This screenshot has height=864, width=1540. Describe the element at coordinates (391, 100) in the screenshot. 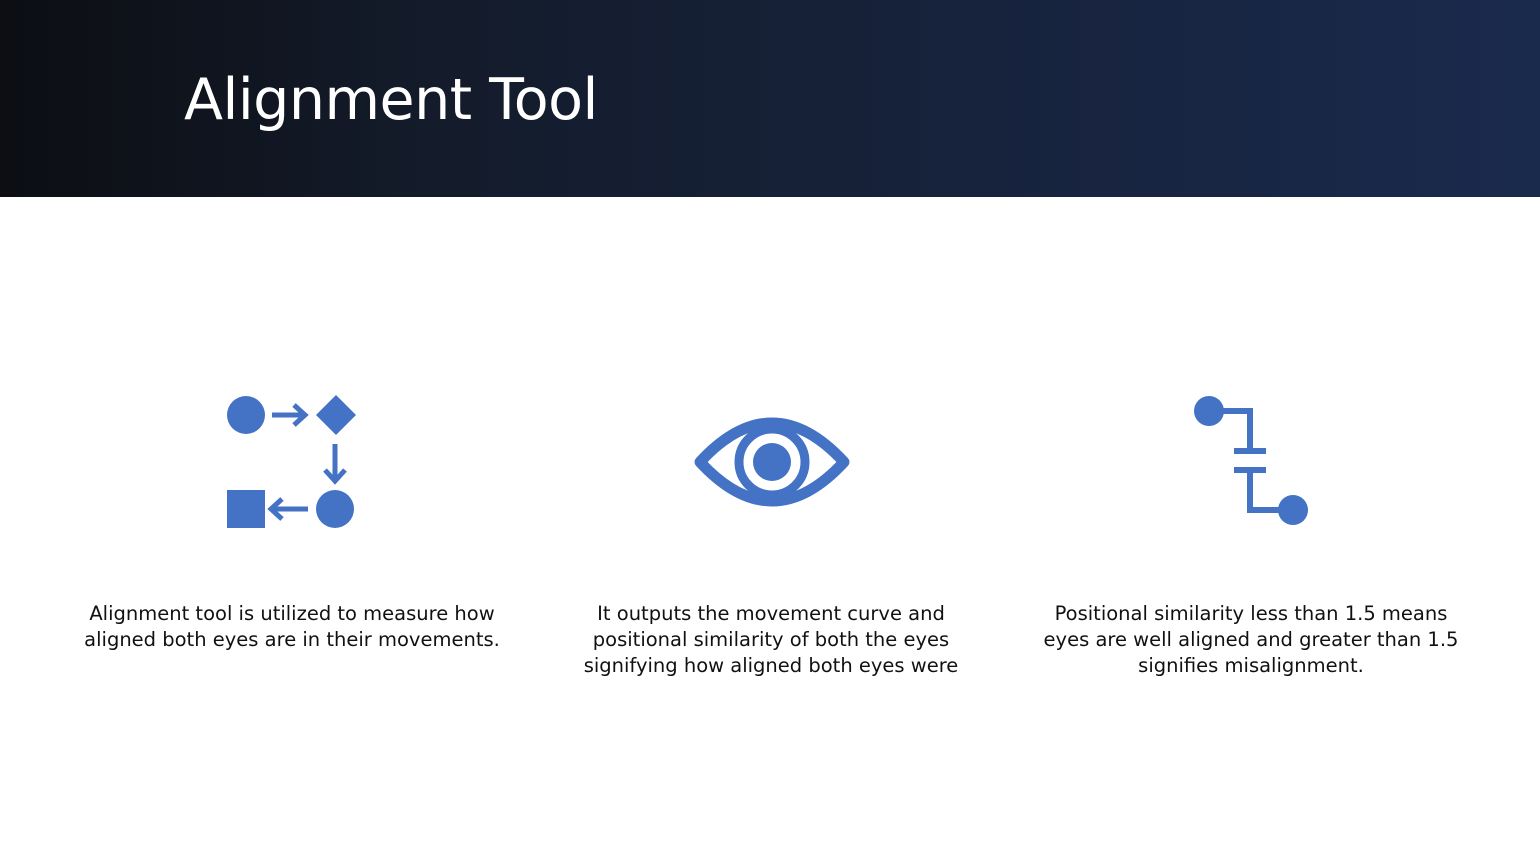

I see `slide-title: Alignment Tool` at that location.